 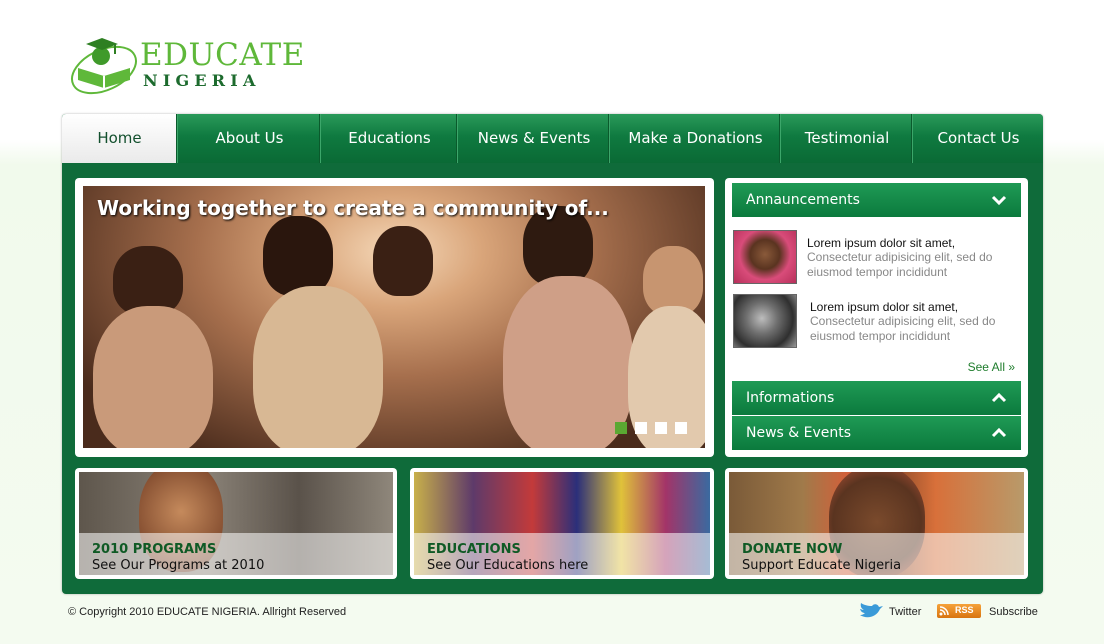 I want to click on twitter-bird-icon, so click(x=871, y=612).